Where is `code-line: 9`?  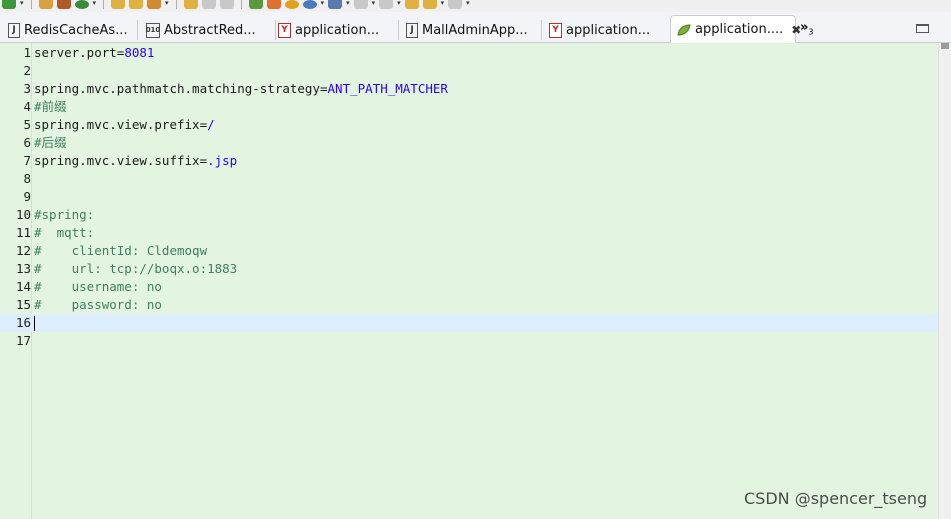
code-line: 9 is located at coordinates (475, 197).